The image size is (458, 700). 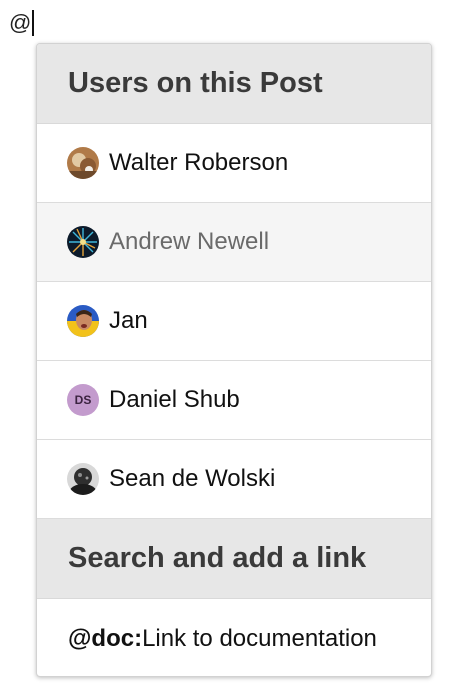 What do you see at coordinates (83, 479) in the screenshot?
I see `sean-de-wolski-avatar` at bounding box center [83, 479].